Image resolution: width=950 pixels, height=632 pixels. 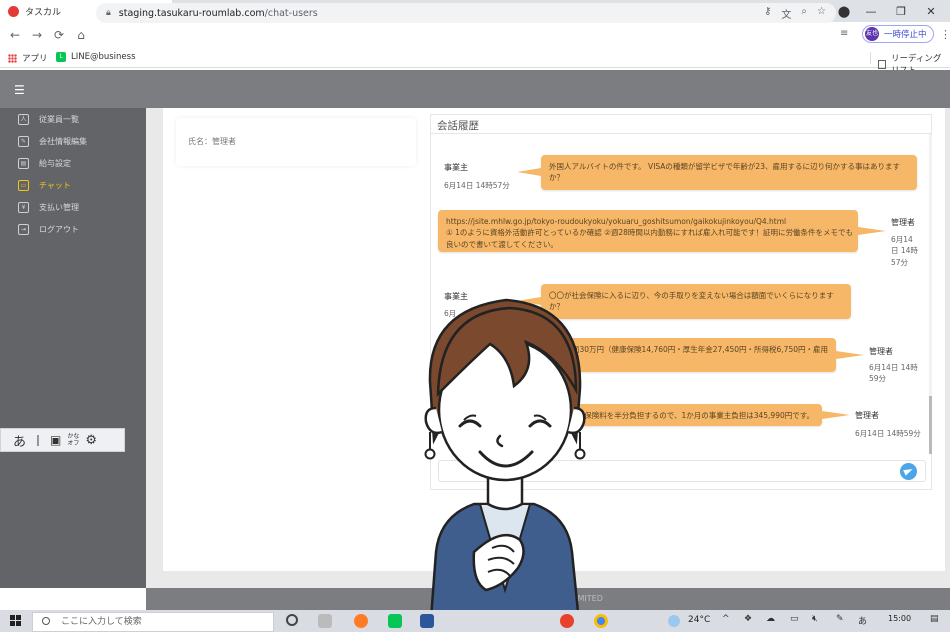 I want to click on ime-kana-toggle: かな オフ, so click(x=73, y=440).